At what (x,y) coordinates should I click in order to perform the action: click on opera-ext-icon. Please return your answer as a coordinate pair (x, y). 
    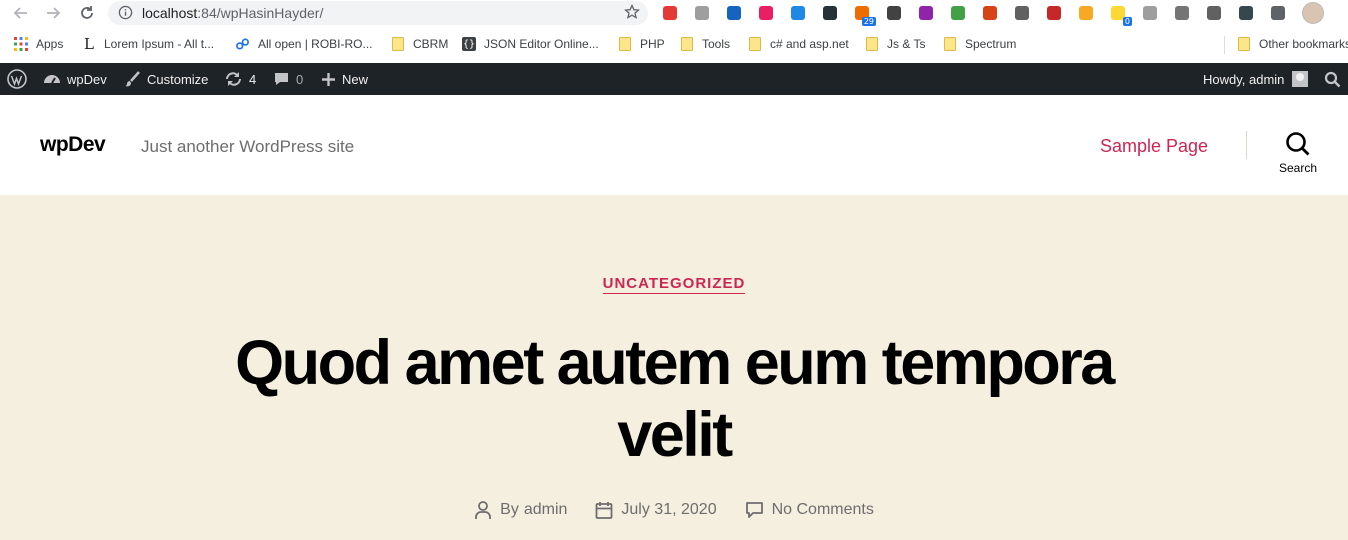
    Looking at the image, I should click on (670, 13).